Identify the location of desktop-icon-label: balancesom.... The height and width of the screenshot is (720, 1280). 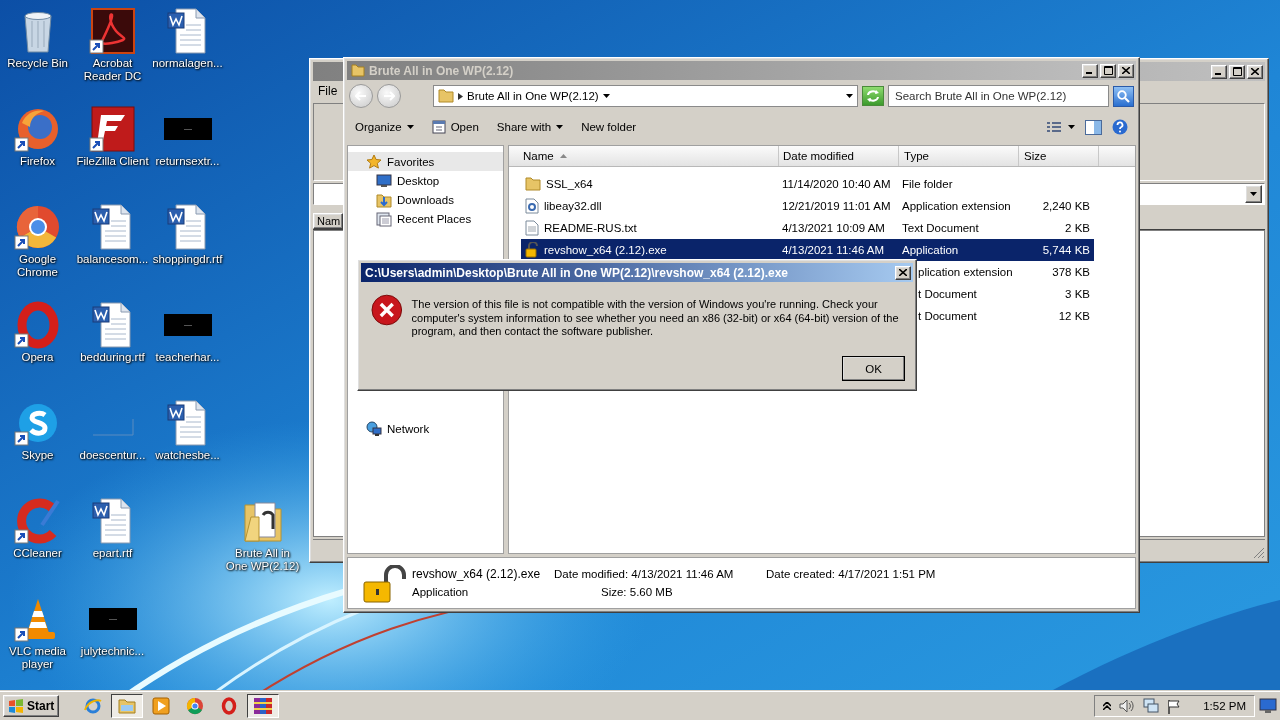
(112, 259).